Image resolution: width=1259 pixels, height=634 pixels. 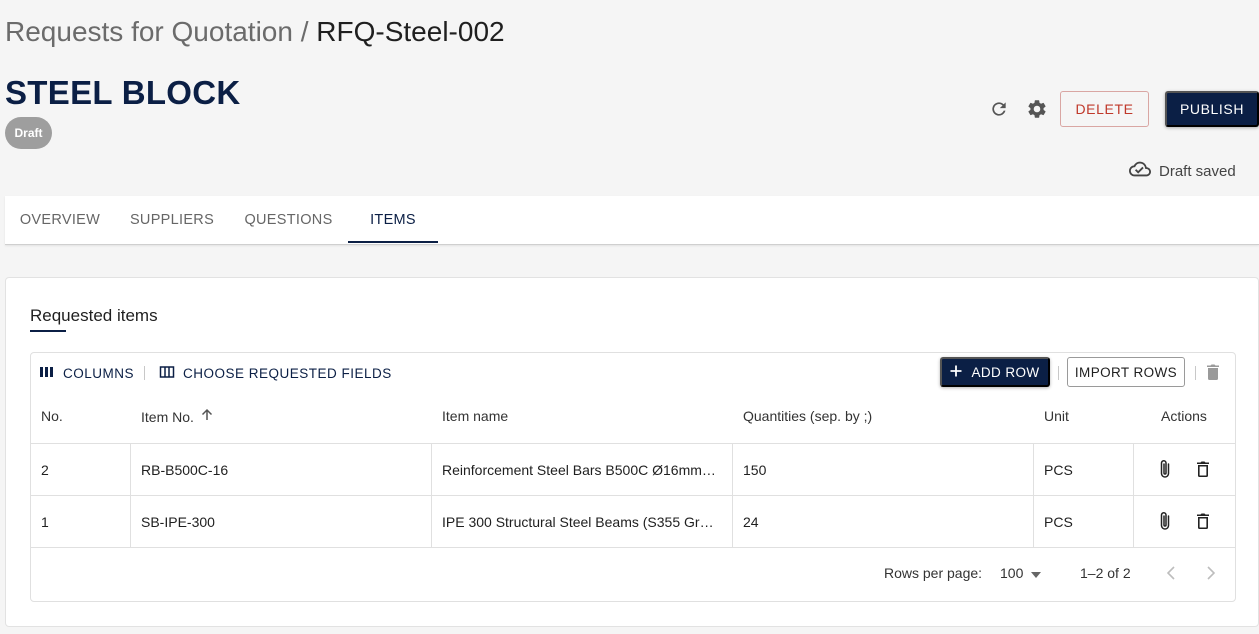 I want to click on columns-label: COLUMNS, so click(x=99, y=373).